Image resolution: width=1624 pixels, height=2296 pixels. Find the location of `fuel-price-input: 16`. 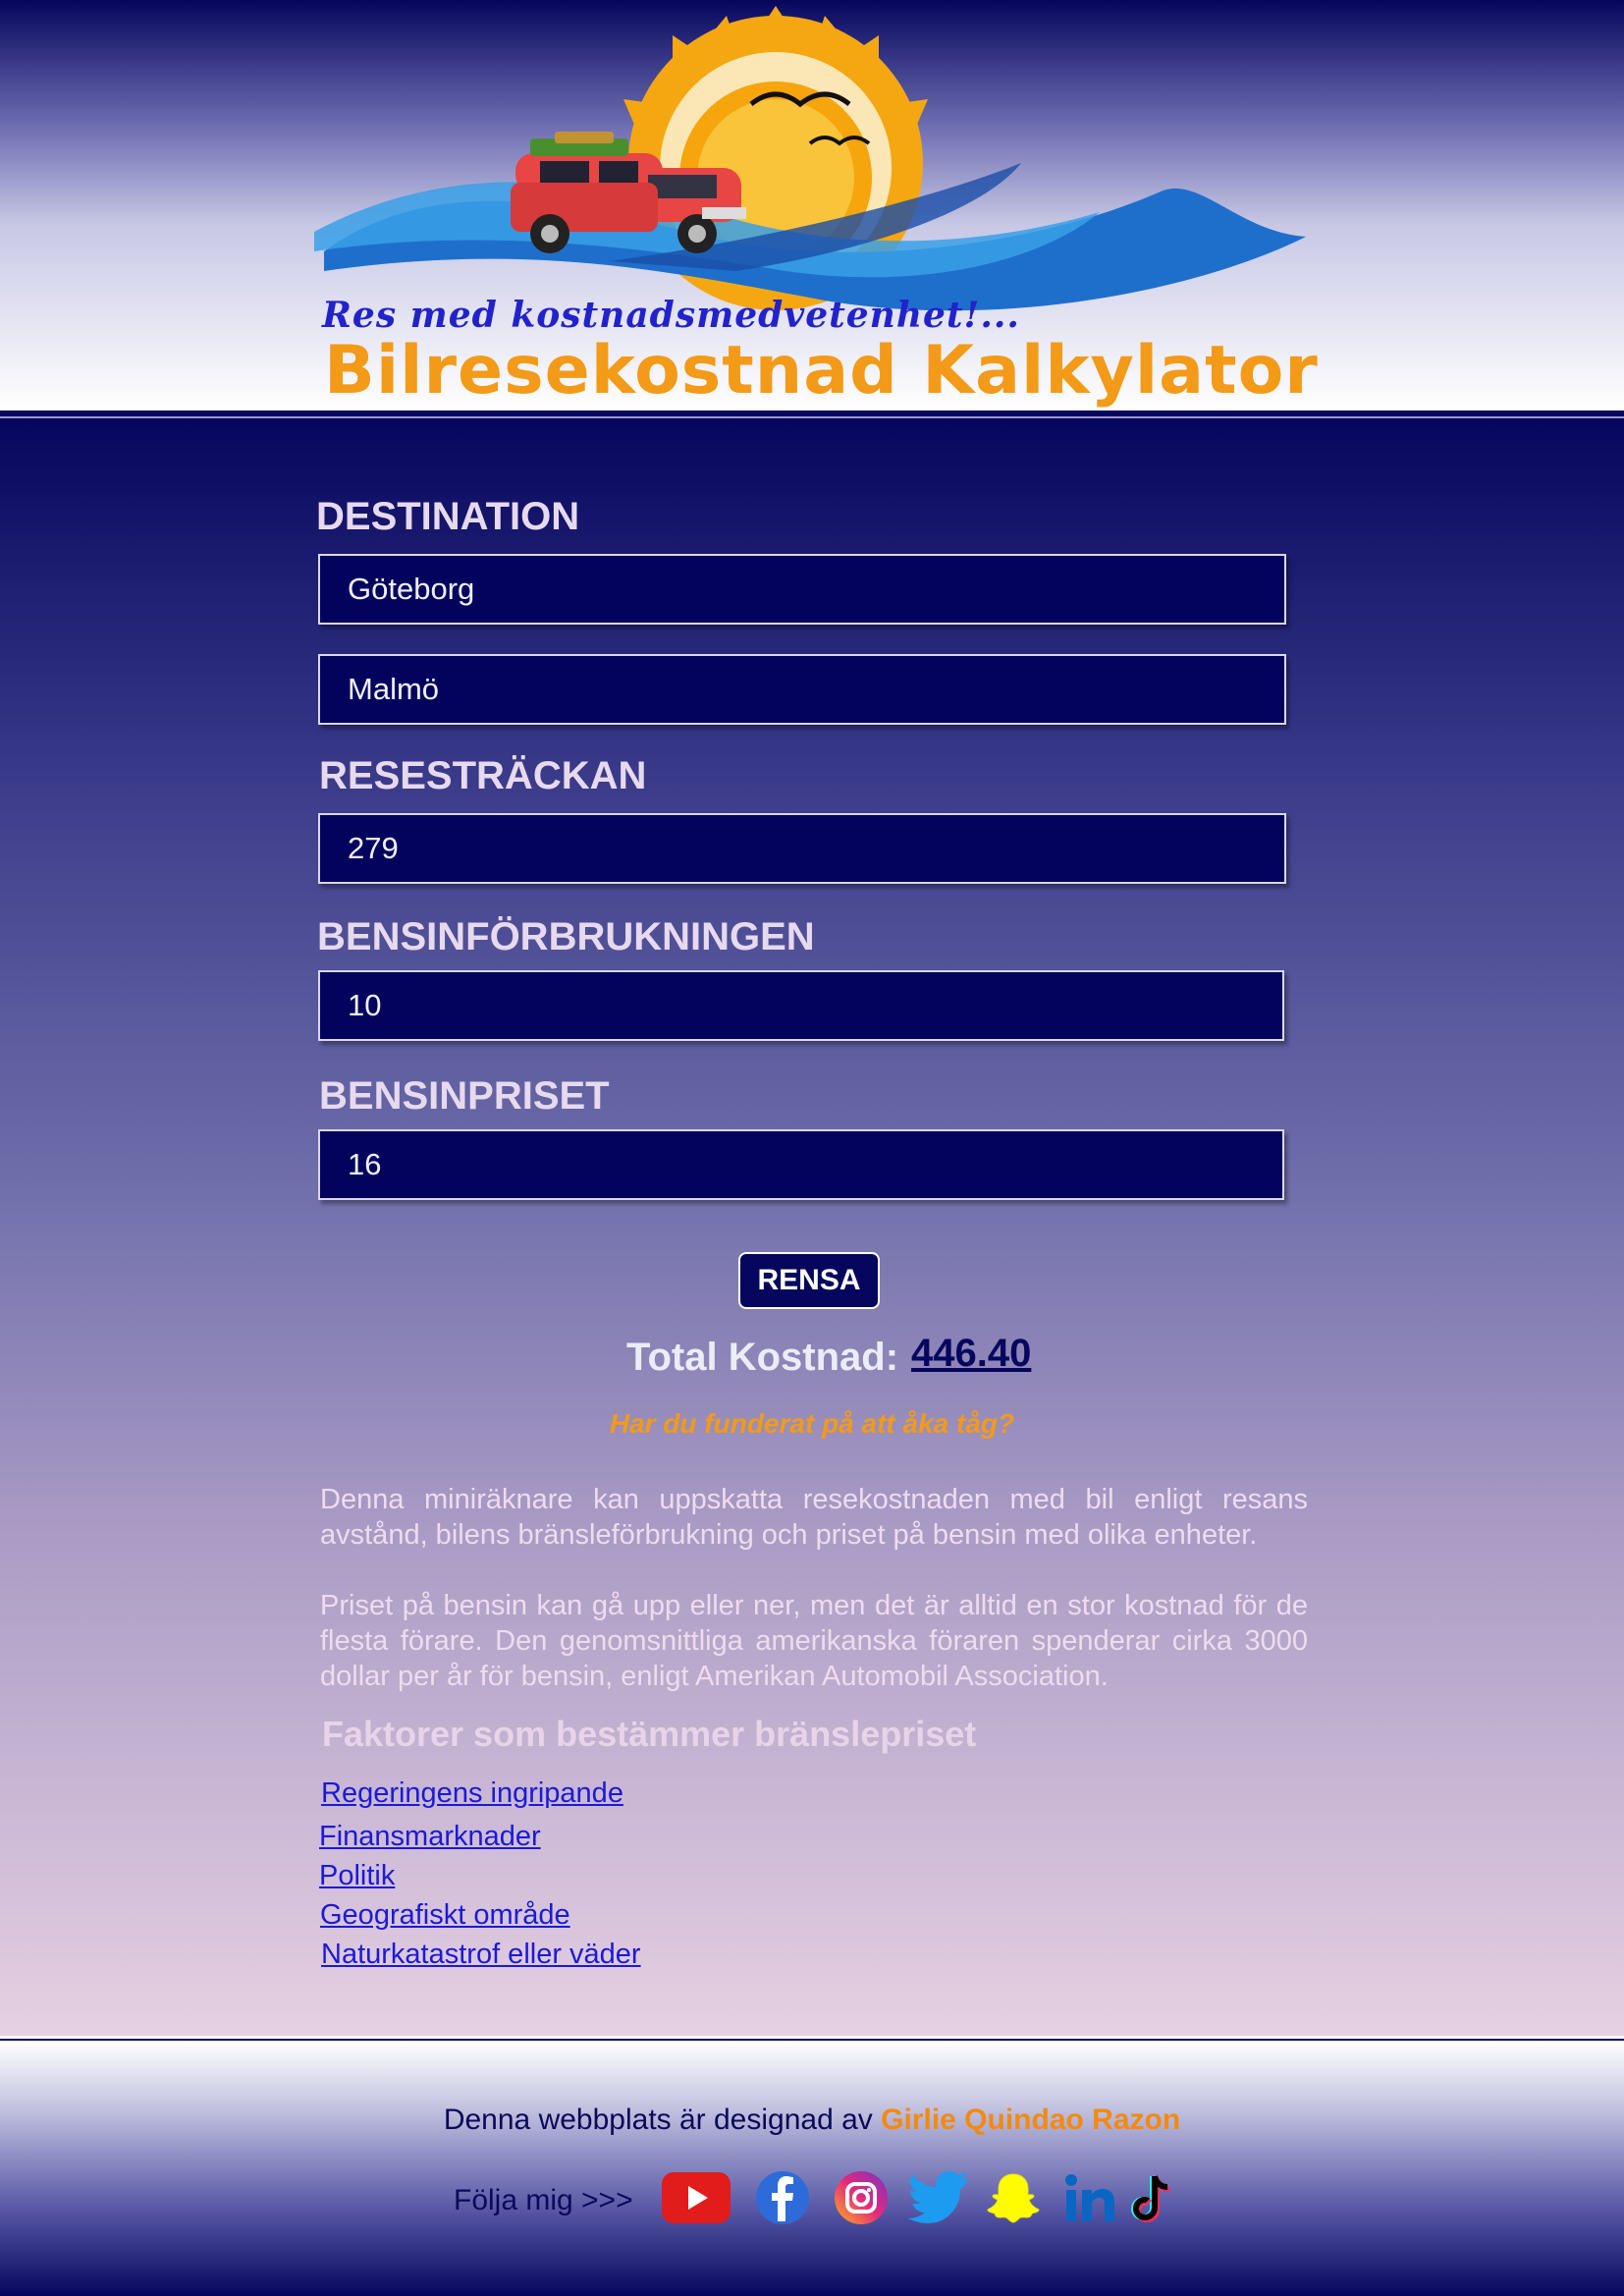

fuel-price-input: 16 is located at coordinates (801, 1164).